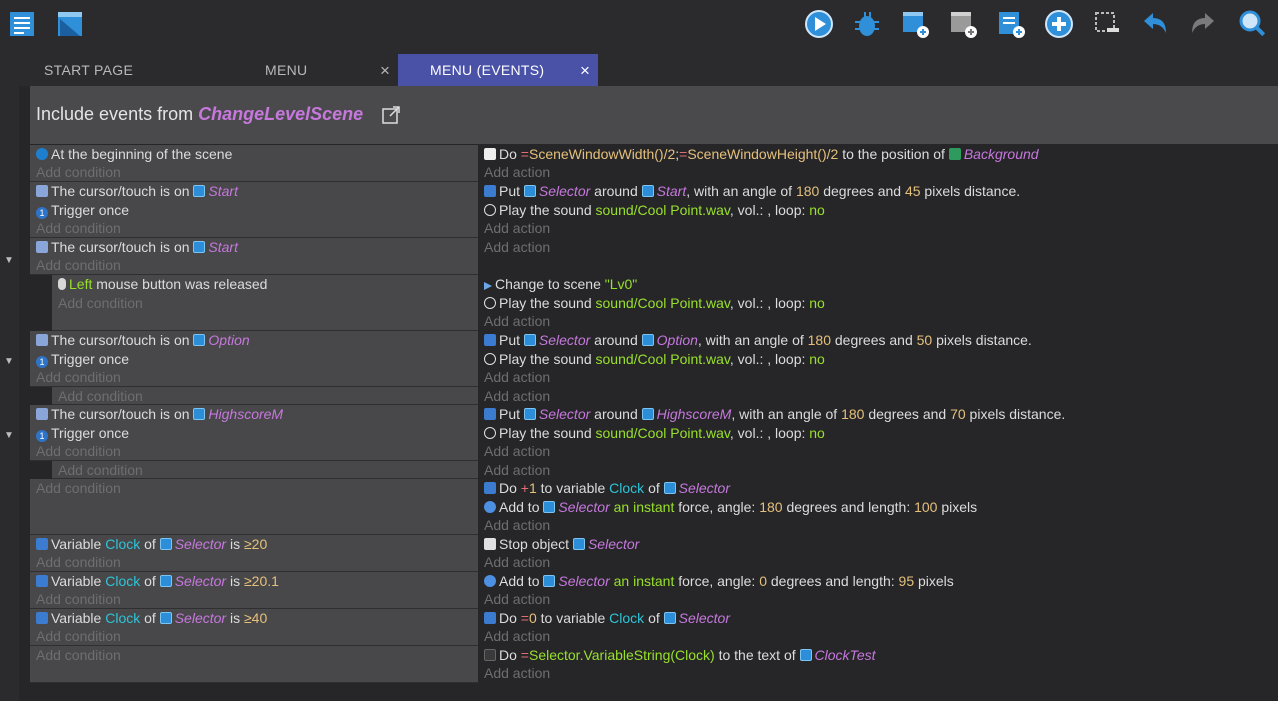 The width and height of the screenshot is (1278, 701). Describe the element at coordinates (1059, 24) in the screenshot. I see `add-more-icon` at that location.